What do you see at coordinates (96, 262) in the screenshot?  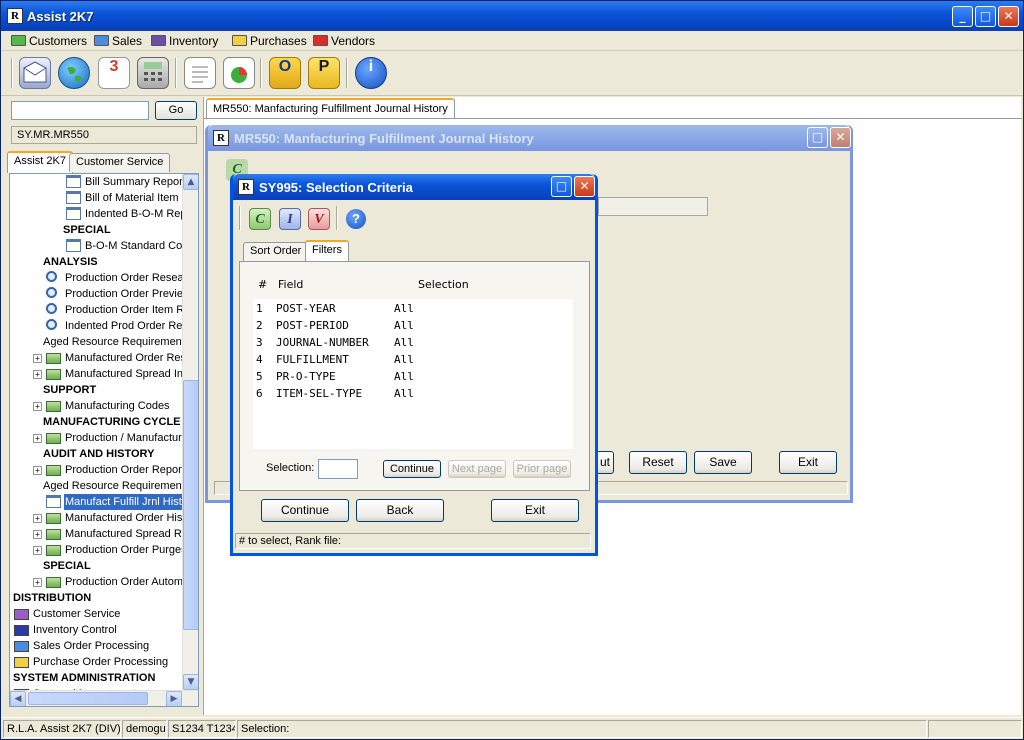 I see `tree-item: ANALYSIS` at bounding box center [96, 262].